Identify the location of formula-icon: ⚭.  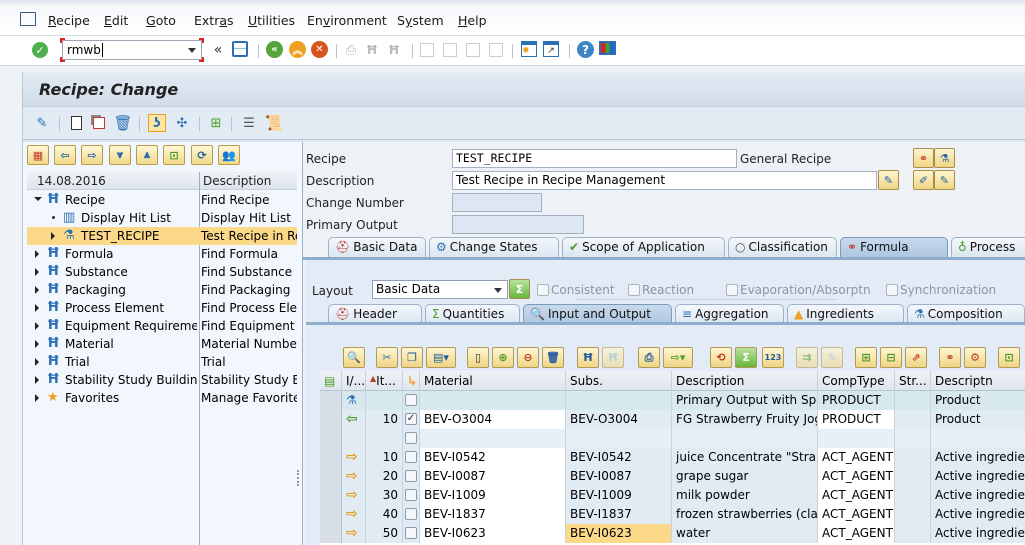
(950, 357).